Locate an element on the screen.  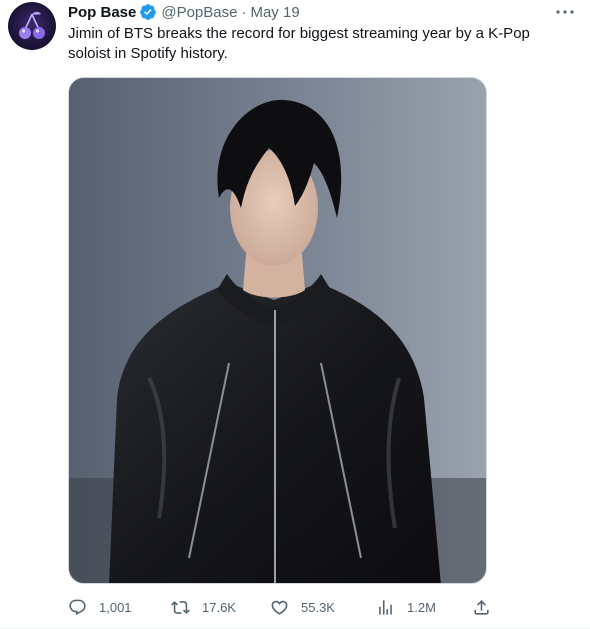
cherries-logo-icon is located at coordinates (32, 25).